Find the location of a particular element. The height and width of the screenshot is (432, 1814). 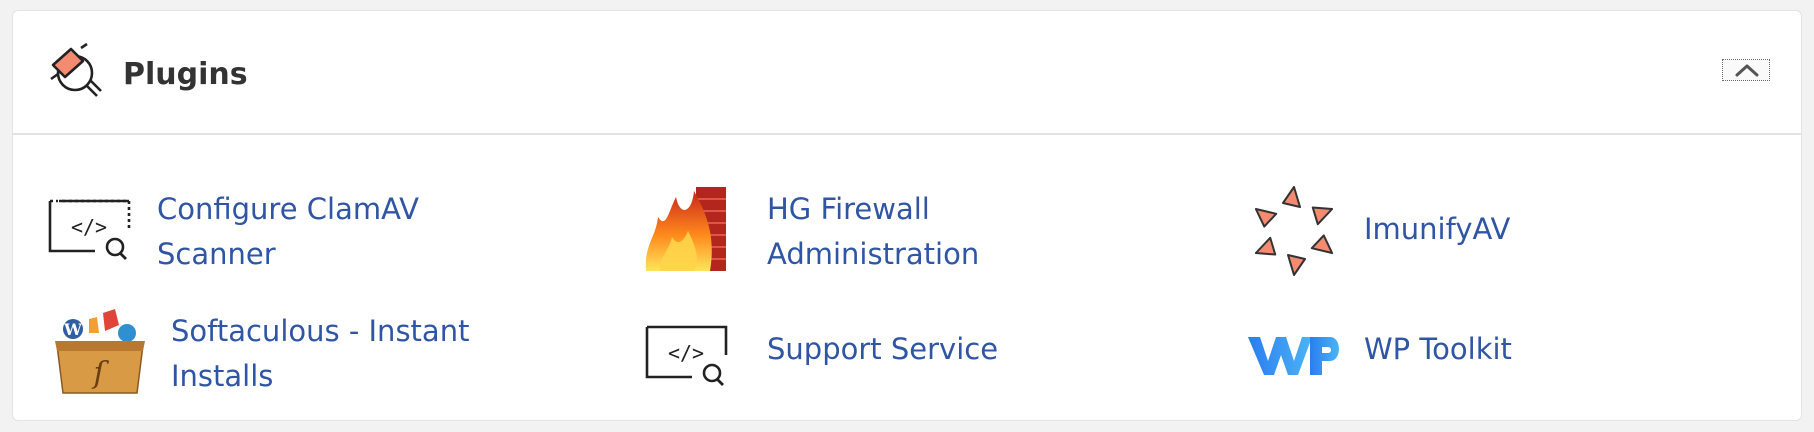

softaculous-box-icon: W ſ is located at coordinates (99, 353).